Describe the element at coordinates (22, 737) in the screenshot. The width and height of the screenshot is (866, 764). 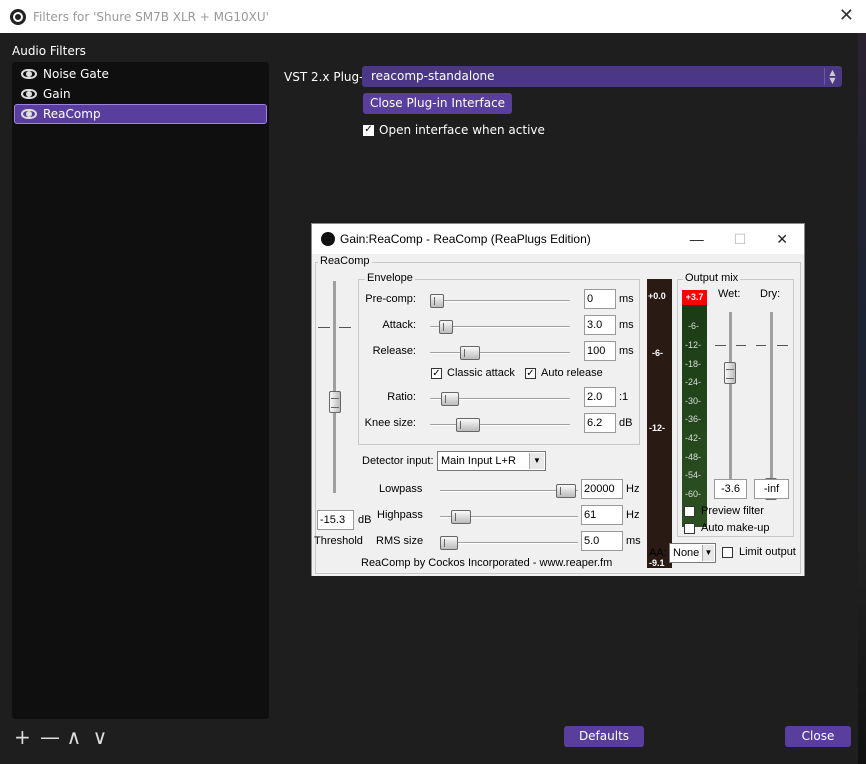
I see `add-filter-icon: +` at that location.